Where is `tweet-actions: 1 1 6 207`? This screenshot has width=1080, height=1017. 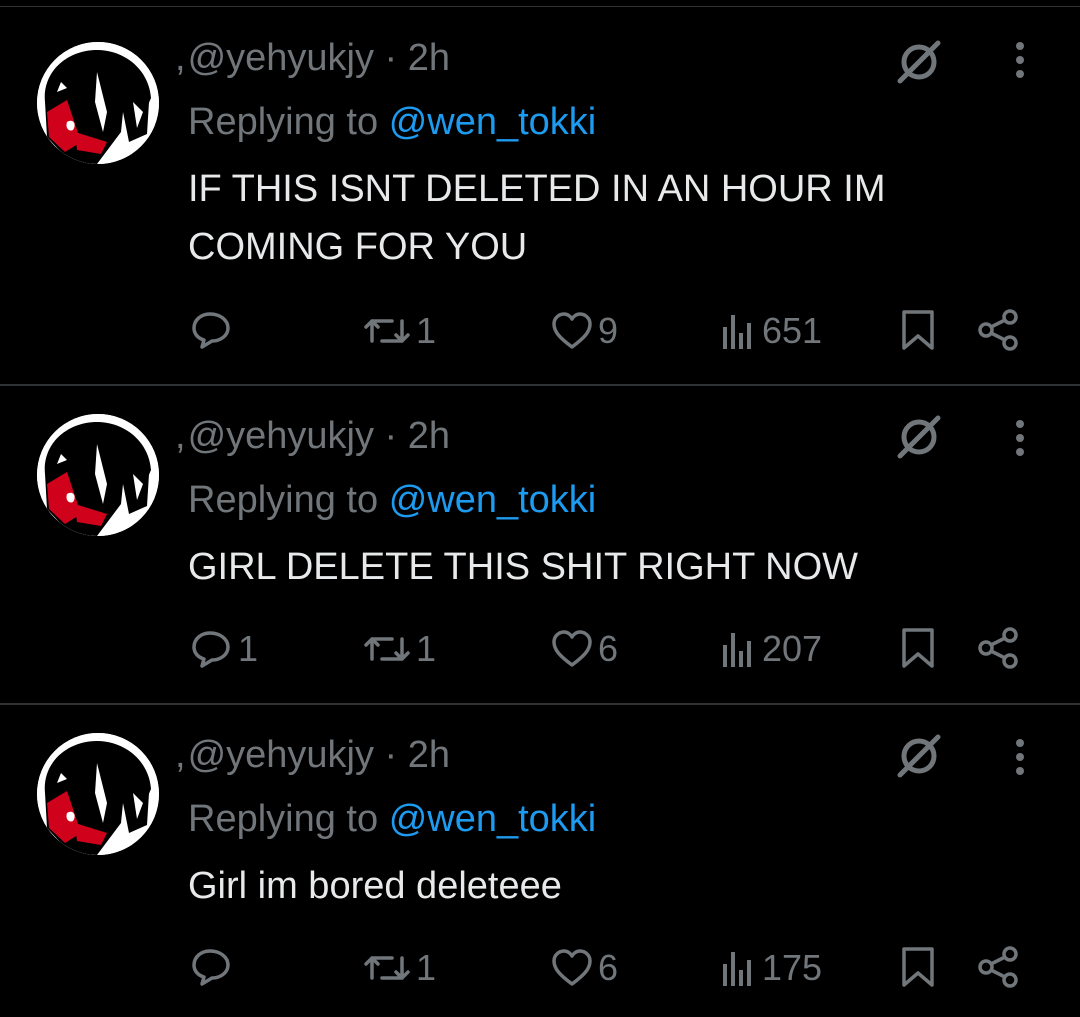 tweet-actions: 1 1 6 207 is located at coordinates (540, 648).